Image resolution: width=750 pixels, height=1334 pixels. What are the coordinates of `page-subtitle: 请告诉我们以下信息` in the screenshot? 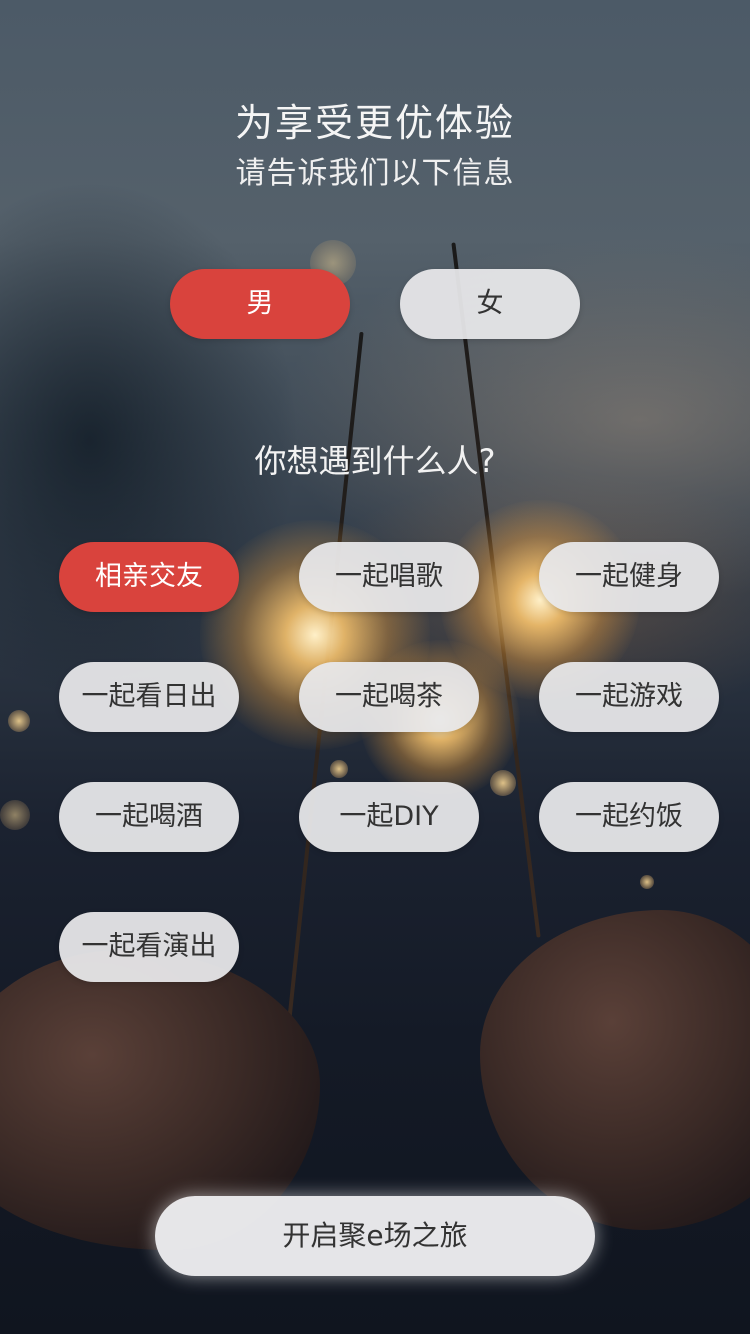 It's located at (375, 173).